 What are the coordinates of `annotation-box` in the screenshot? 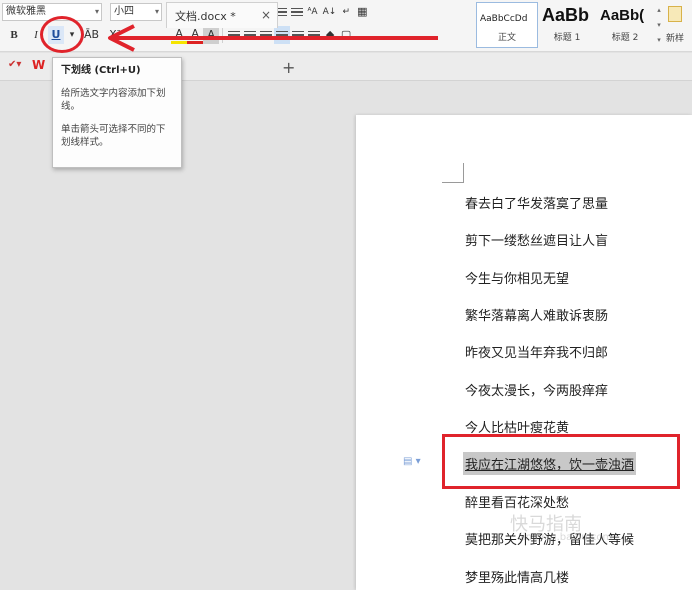 It's located at (561, 461).